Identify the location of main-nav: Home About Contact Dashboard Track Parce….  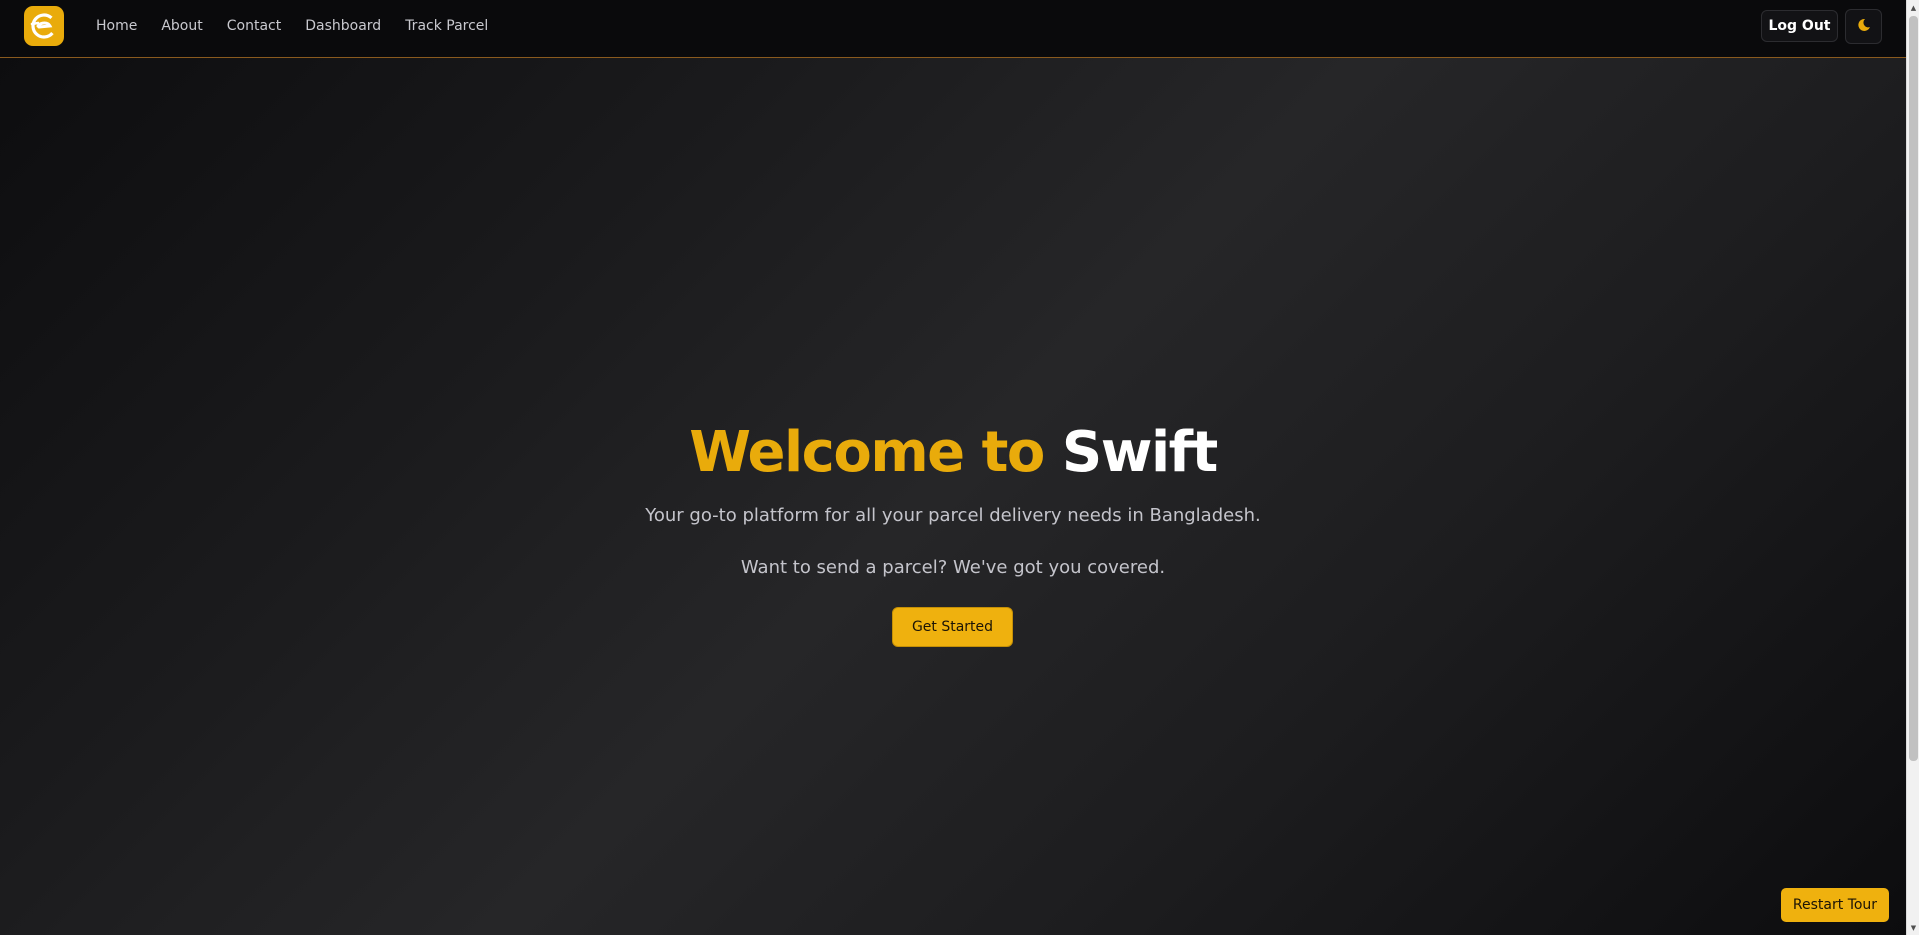
(304, 26).